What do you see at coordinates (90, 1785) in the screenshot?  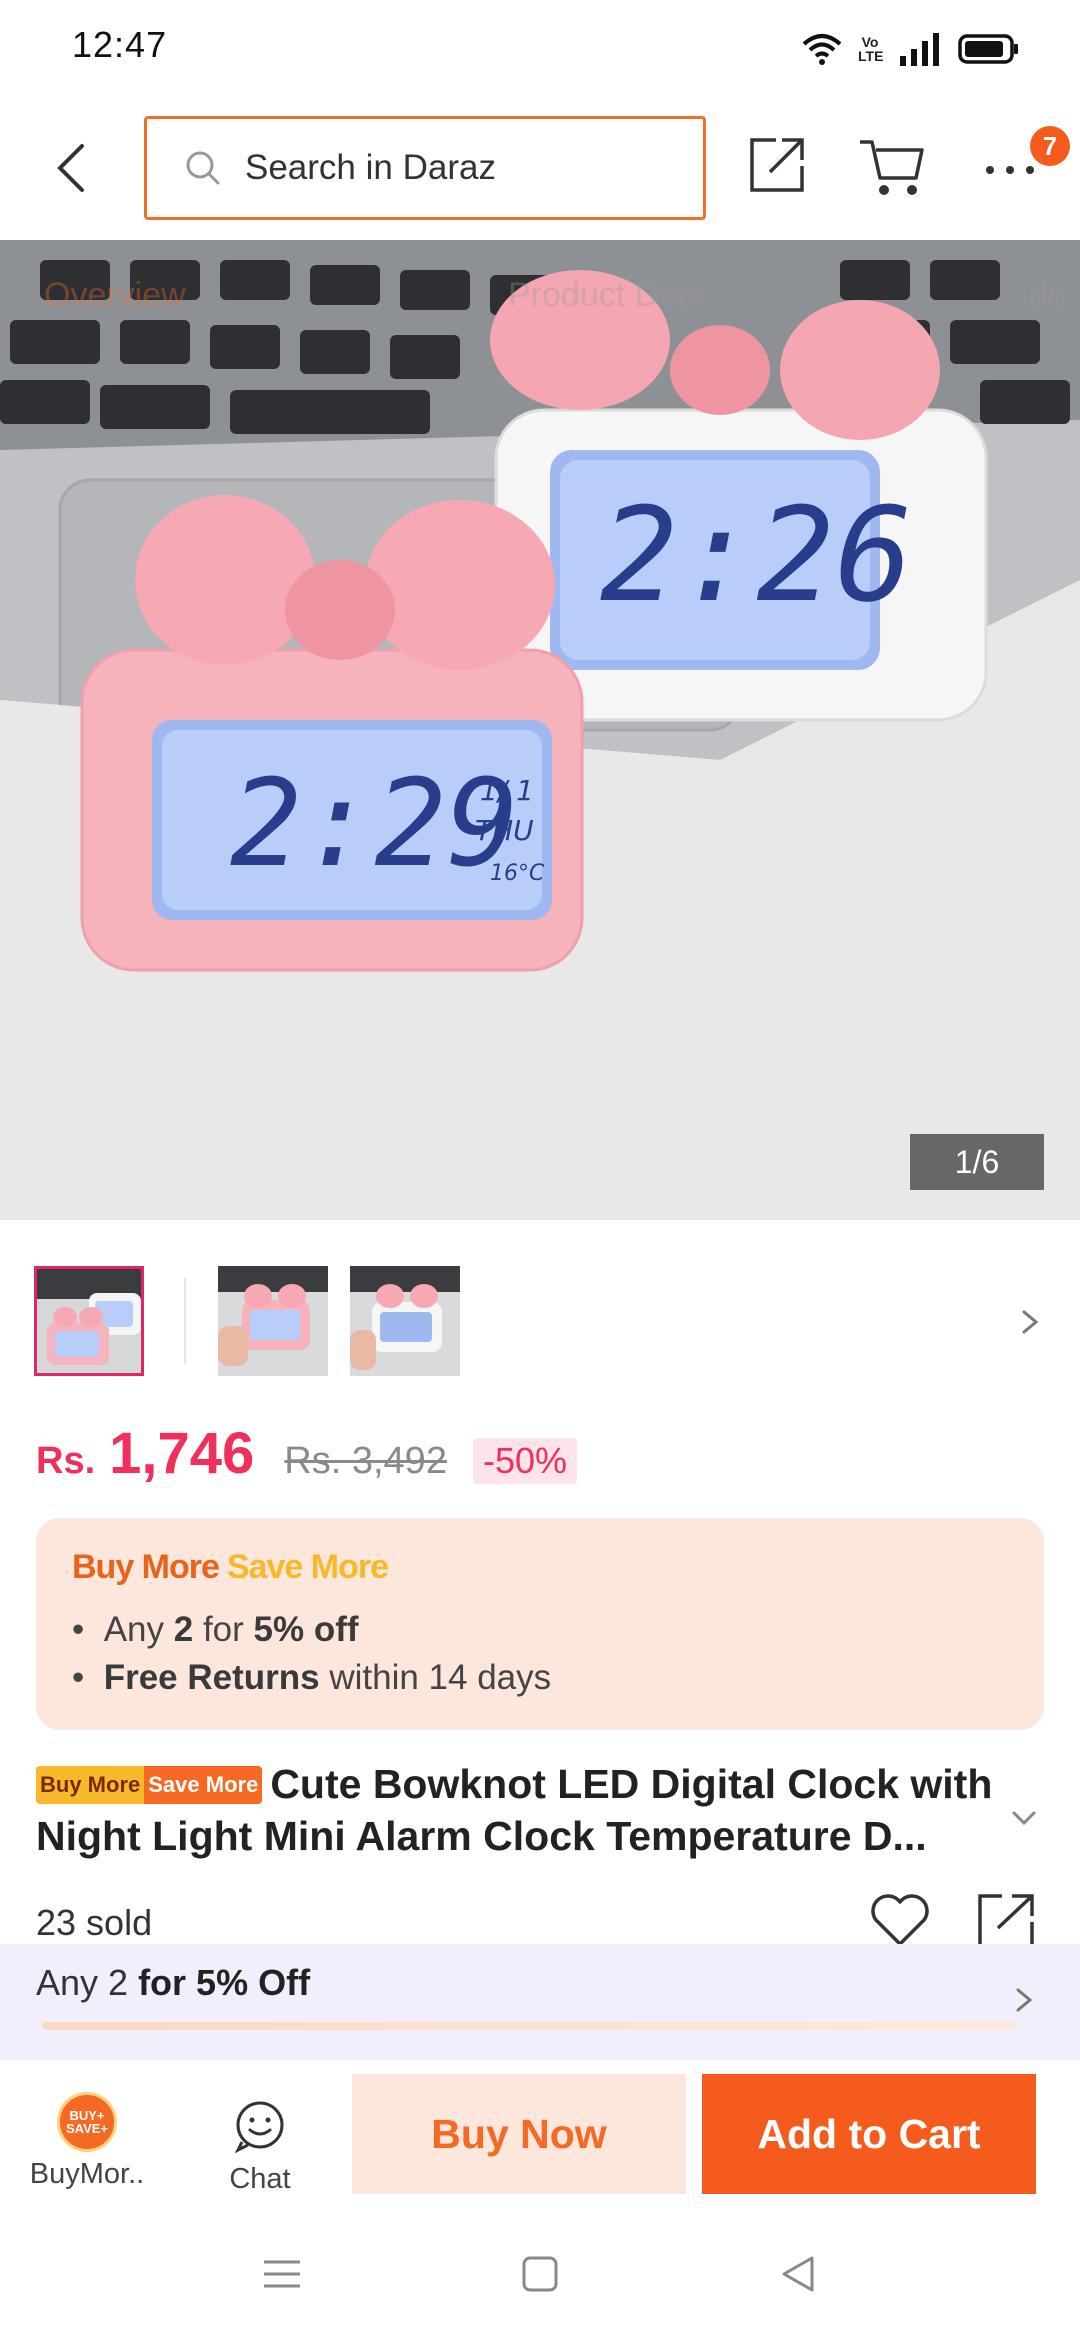 I see `buy-more-tag: Buy More` at bounding box center [90, 1785].